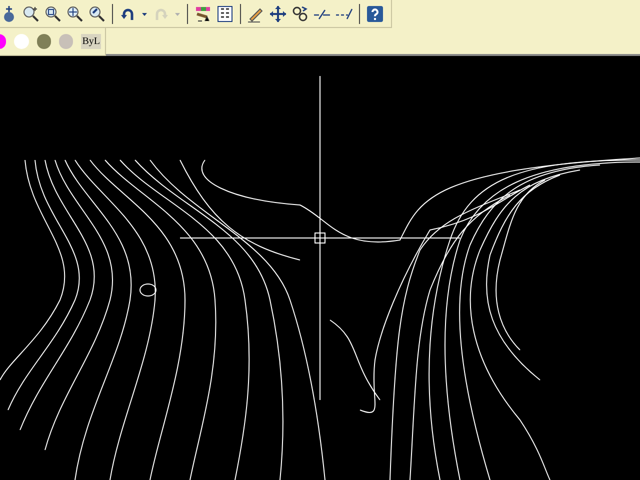 The width and height of the screenshot is (640, 480). Describe the element at coordinates (300, 13) in the screenshot. I see `chain-link-icon` at that location.